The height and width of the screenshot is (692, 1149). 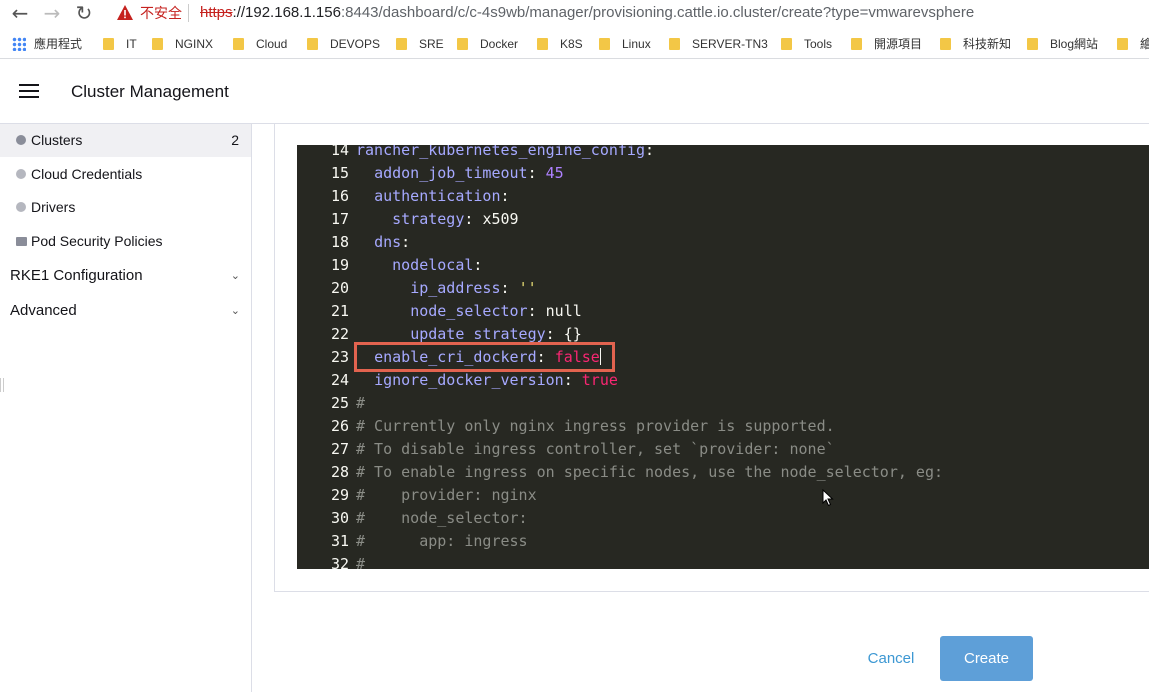 What do you see at coordinates (1074, 44) in the screenshot?
I see `bookmark-label: Blog網站` at bounding box center [1074, 44].